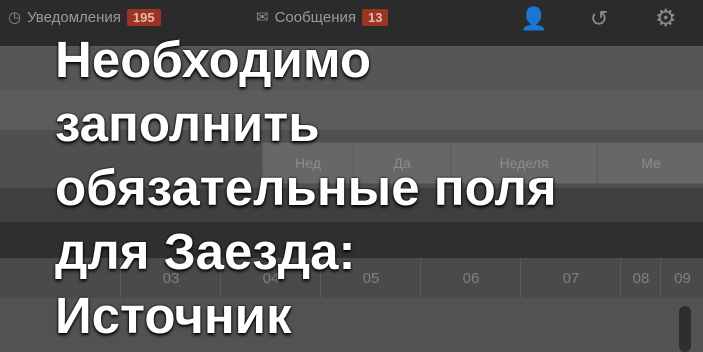 The width and height of the screenshot is (703, 352). Describe the element at coordinates (187, 123) in the screenshot. I see `alert-line: заполнить` at that location.